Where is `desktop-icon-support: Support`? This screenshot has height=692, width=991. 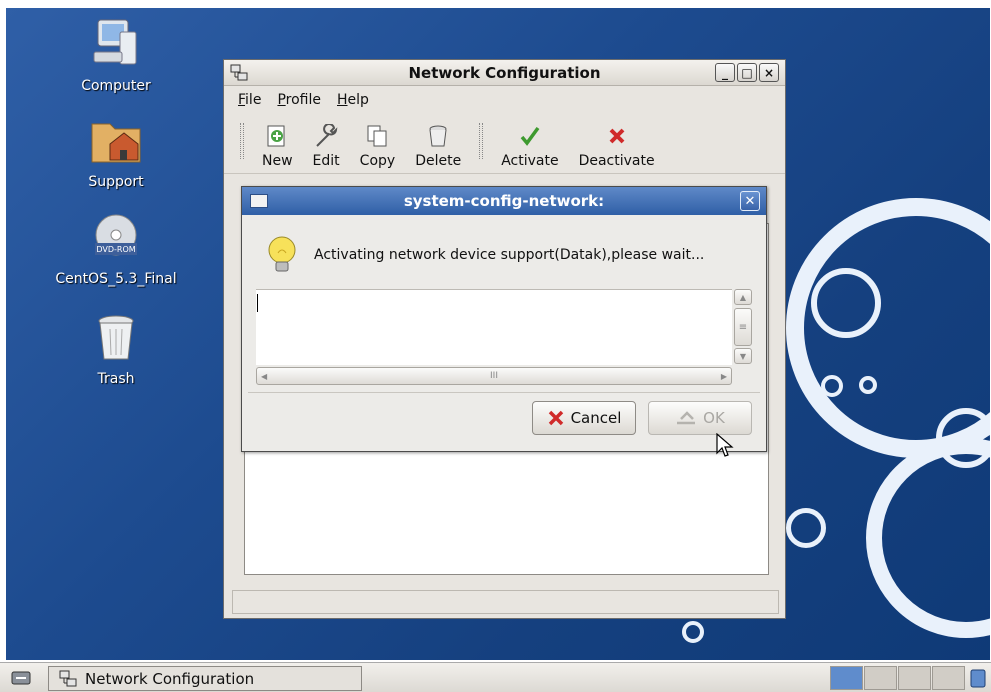 desktop-icon-support: Support is located at coordinates (116, 152).